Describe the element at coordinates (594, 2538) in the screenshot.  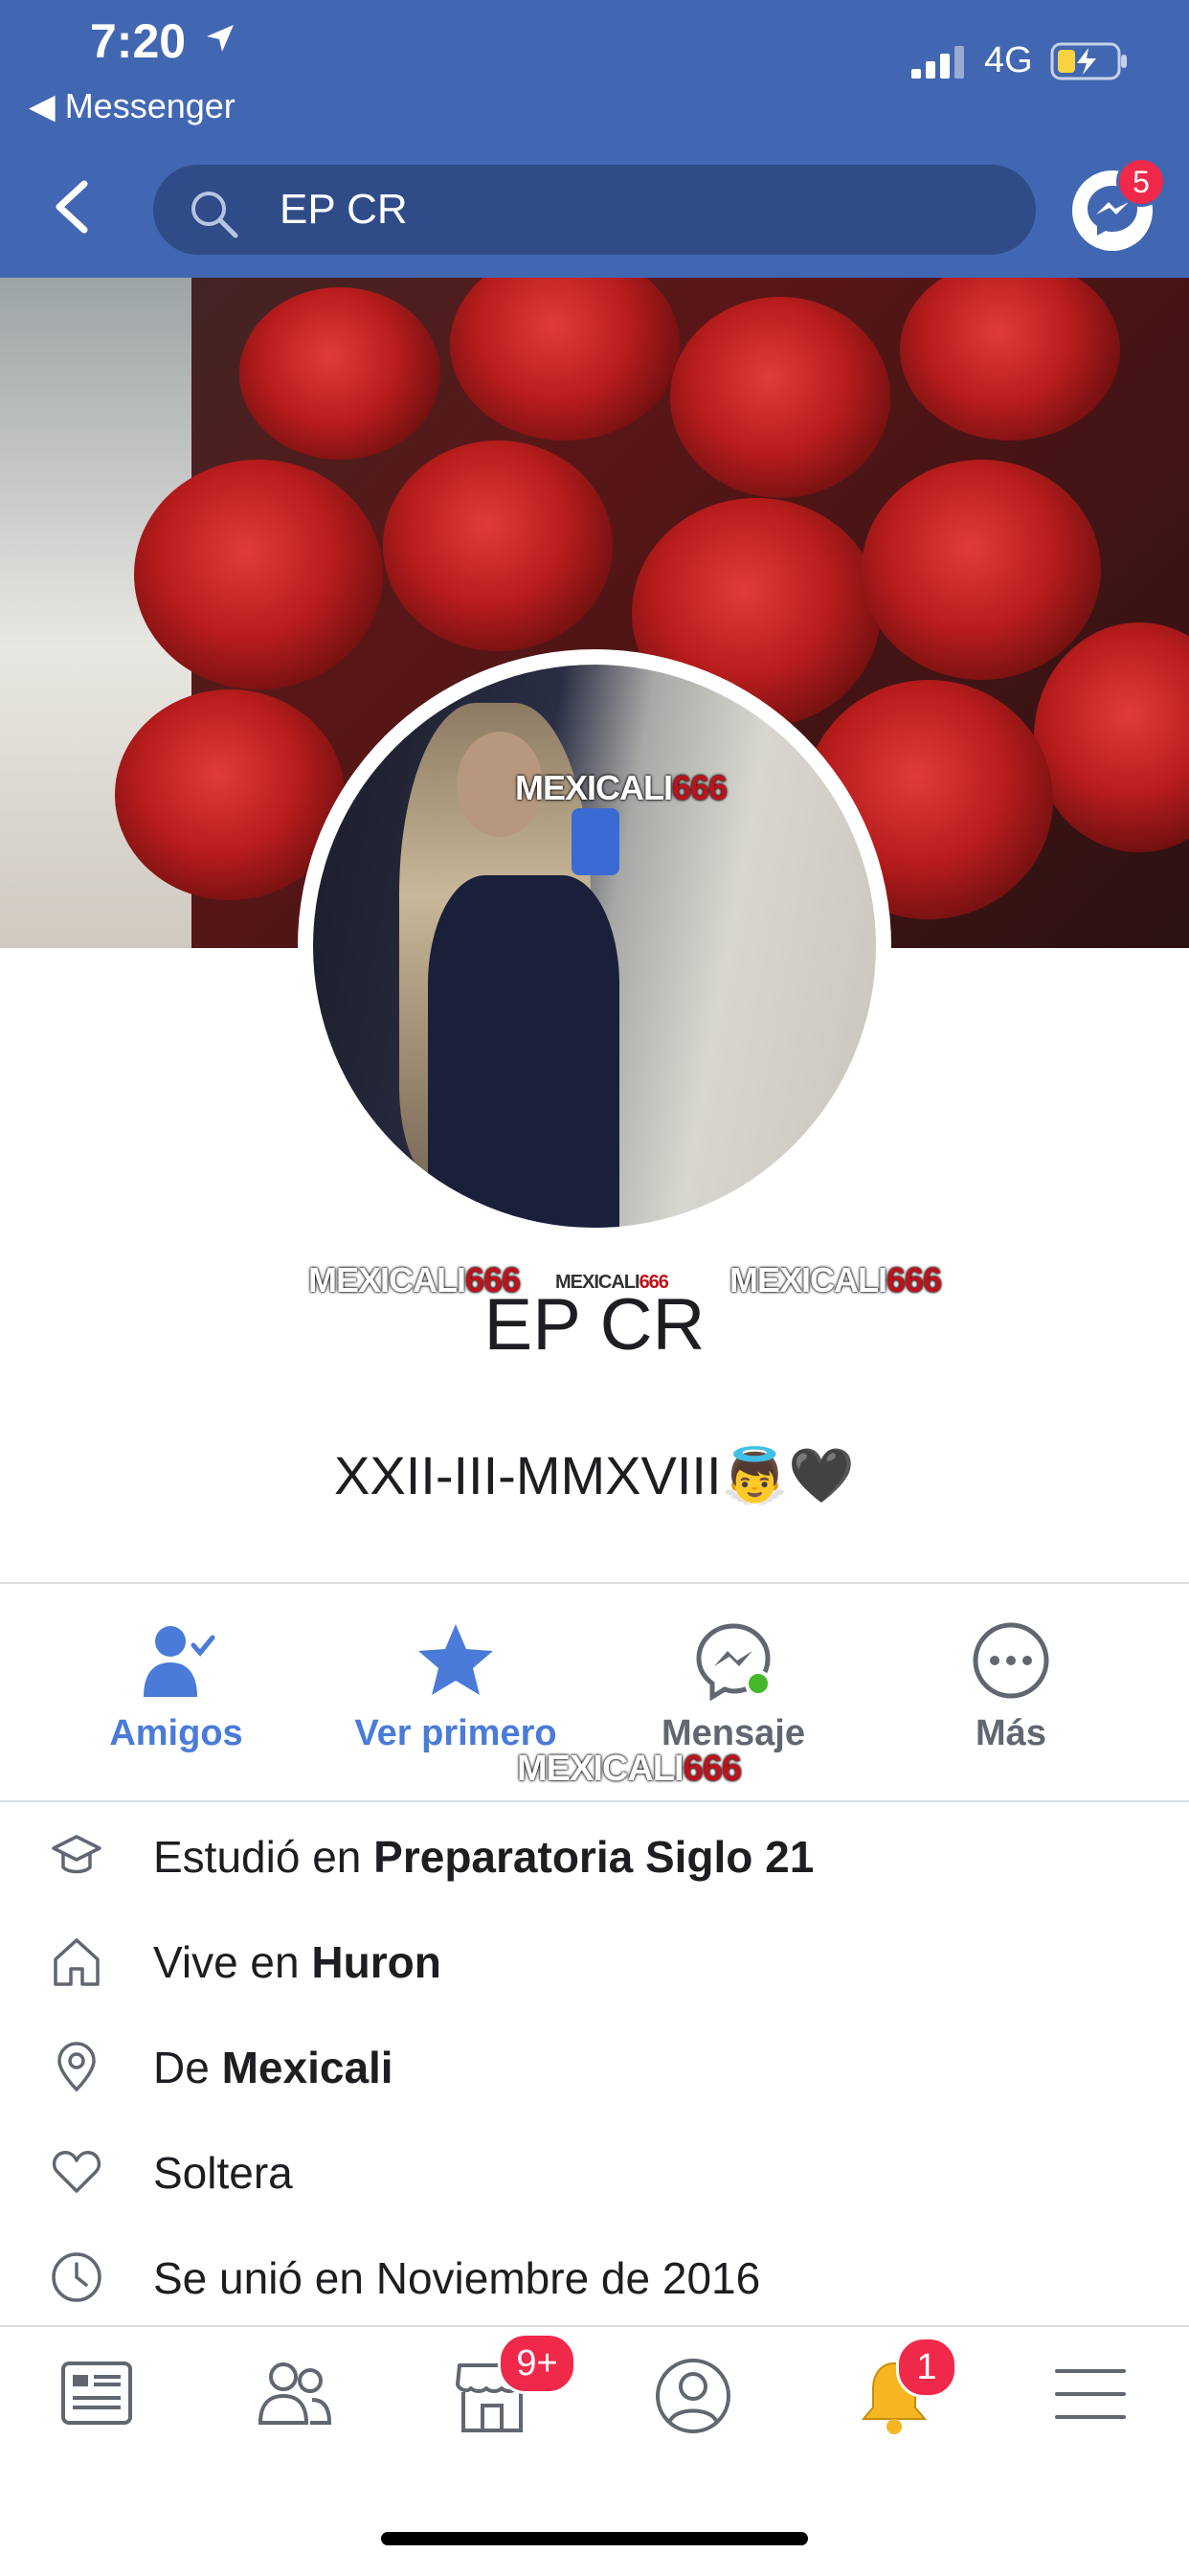
I see `home-indicator` at that location.